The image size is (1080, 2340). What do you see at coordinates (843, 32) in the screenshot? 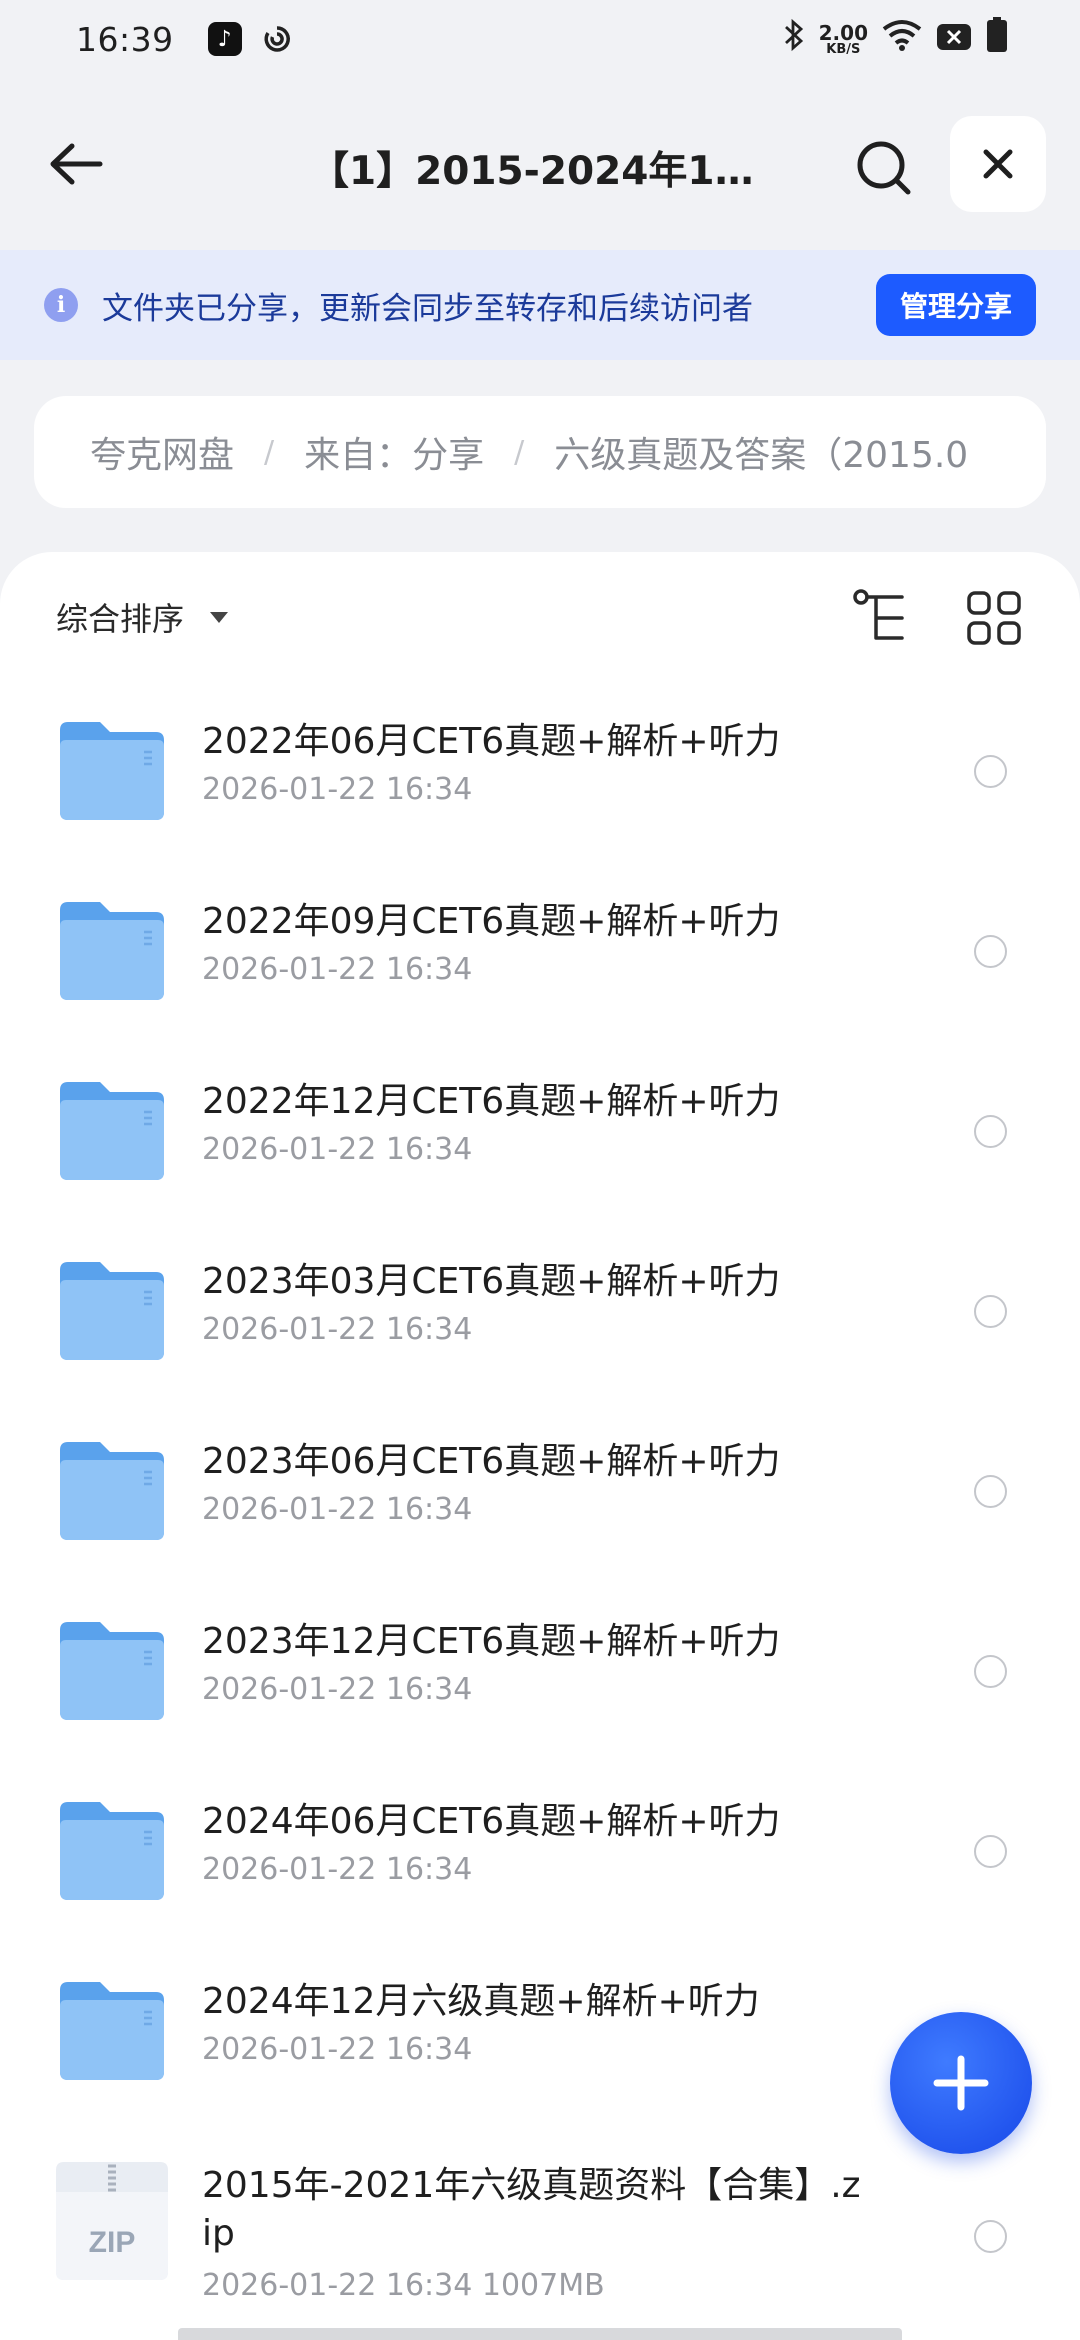
I see `network-speed-value: 2.00` at bounding box center [843, 32].